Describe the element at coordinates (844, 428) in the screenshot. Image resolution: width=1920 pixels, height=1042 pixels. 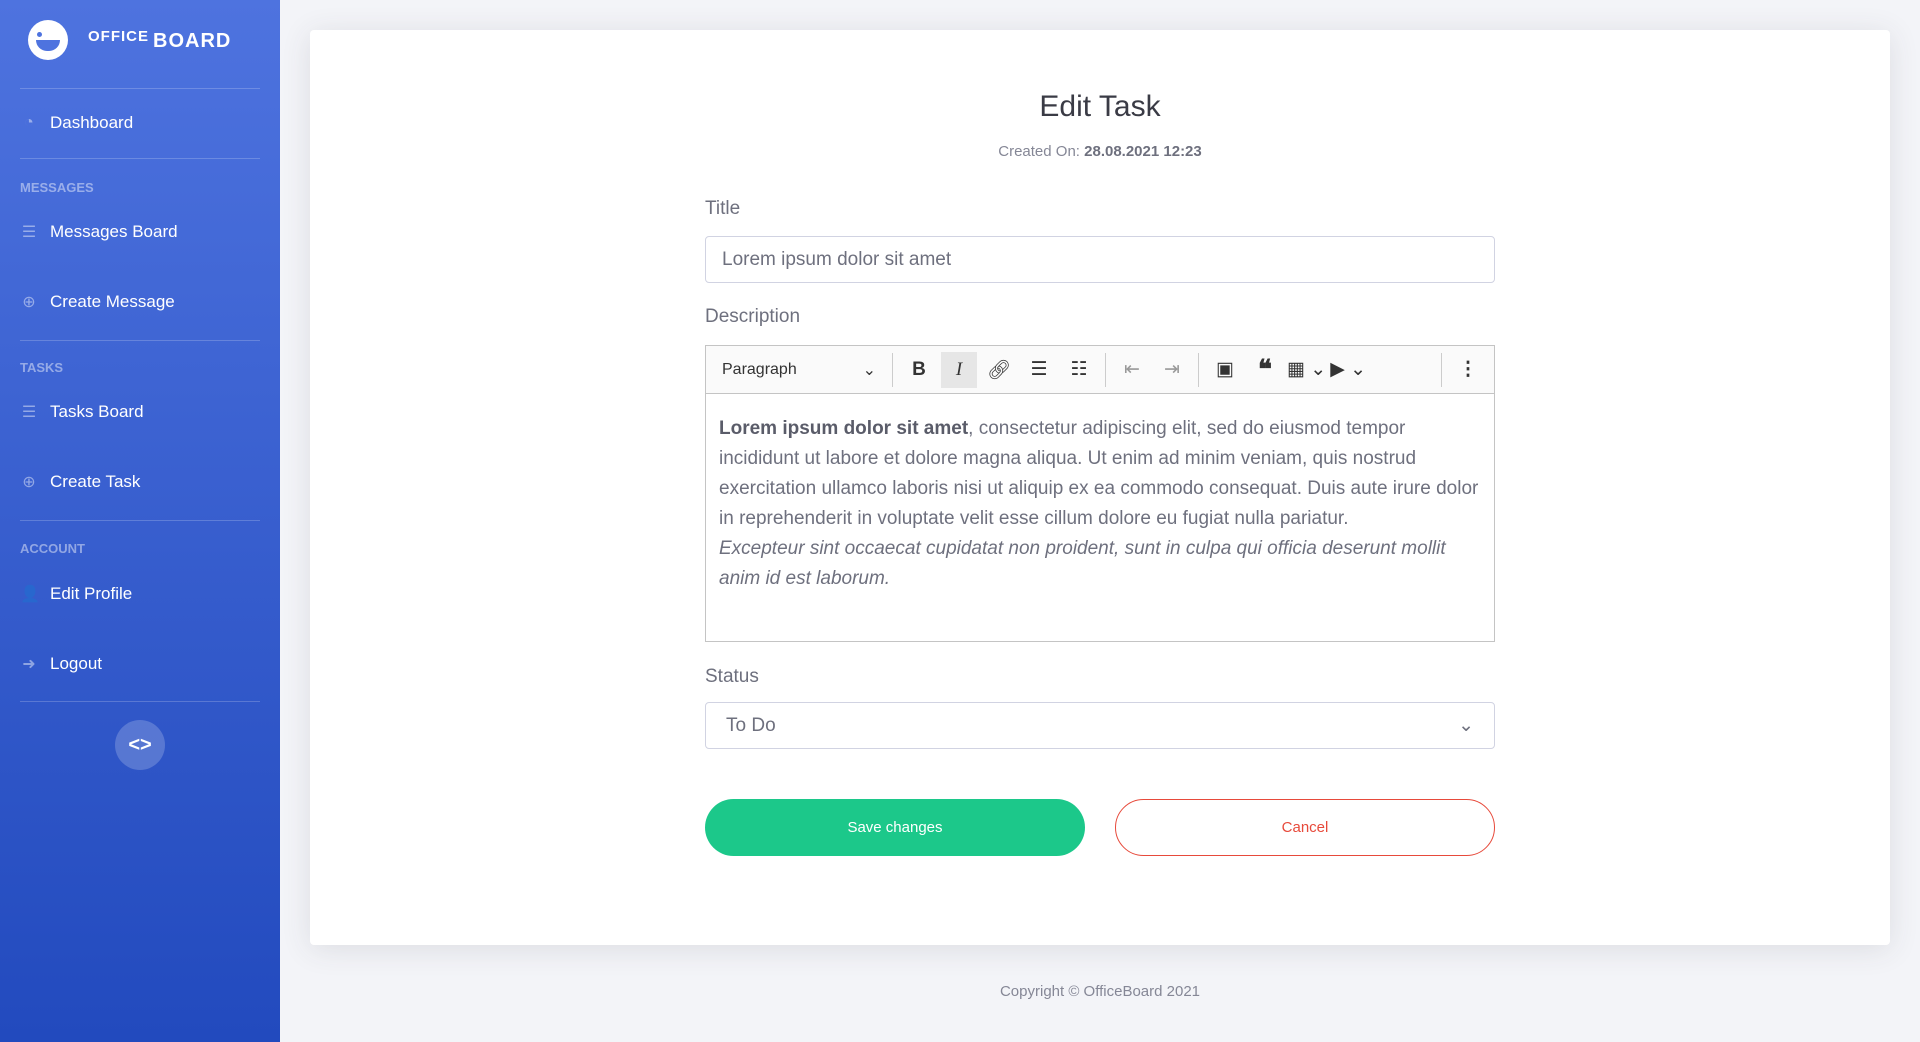
I see `bold-text: Lorem ipsum dolor sit amet` at that location.